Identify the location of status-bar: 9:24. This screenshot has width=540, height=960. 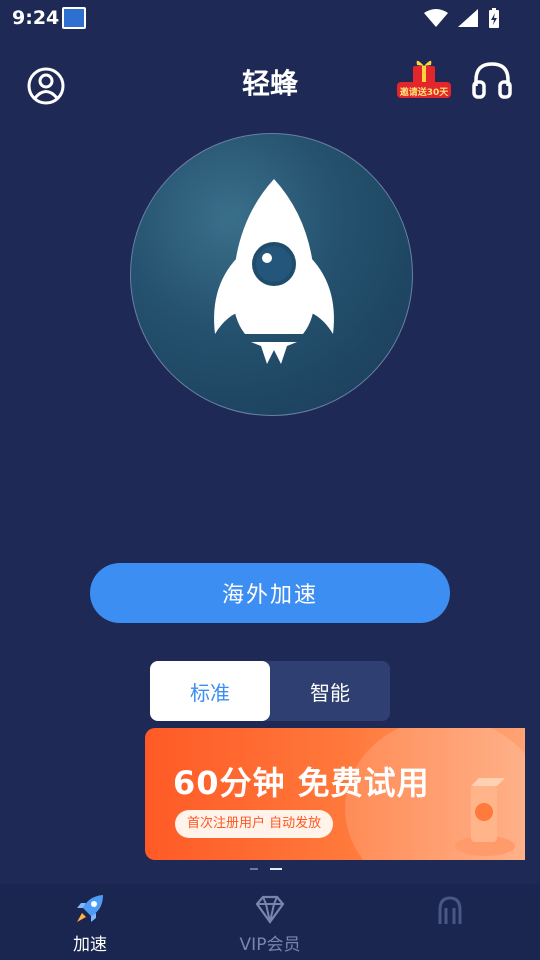
(270, 18).